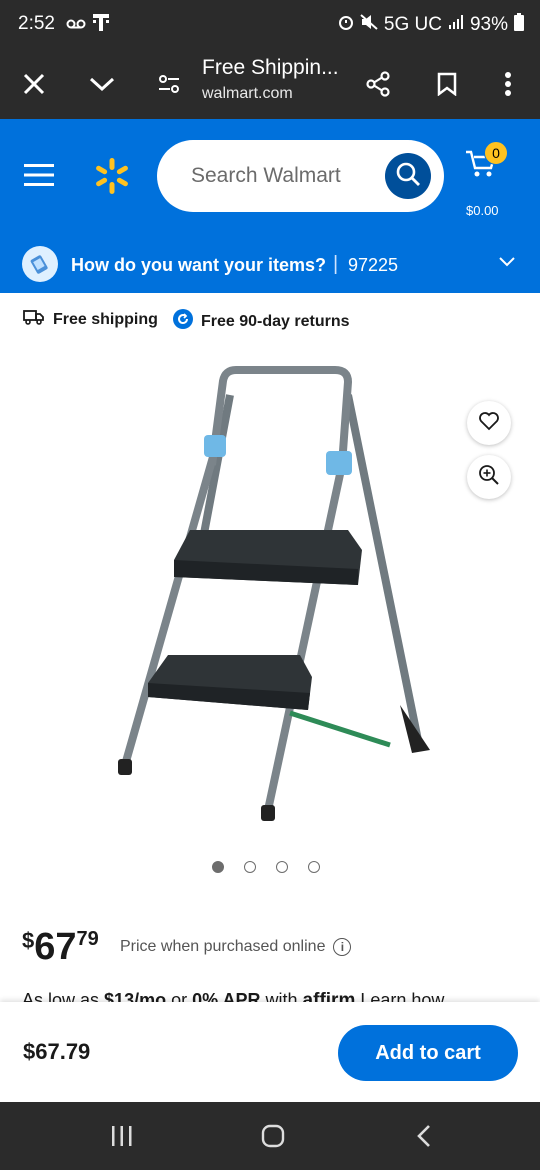 This screenshot has height=1170, width=540. I want to click on alarm-icon, so click(346, 25).